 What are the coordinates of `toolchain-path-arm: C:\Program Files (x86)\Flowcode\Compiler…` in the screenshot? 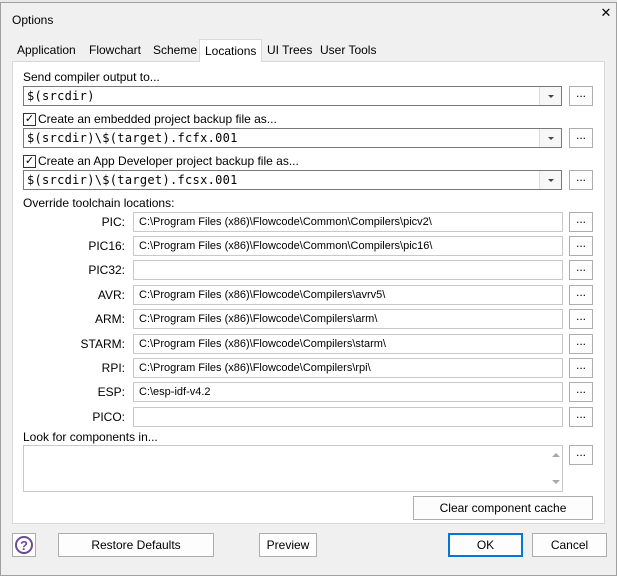 It's located at (348, 319).